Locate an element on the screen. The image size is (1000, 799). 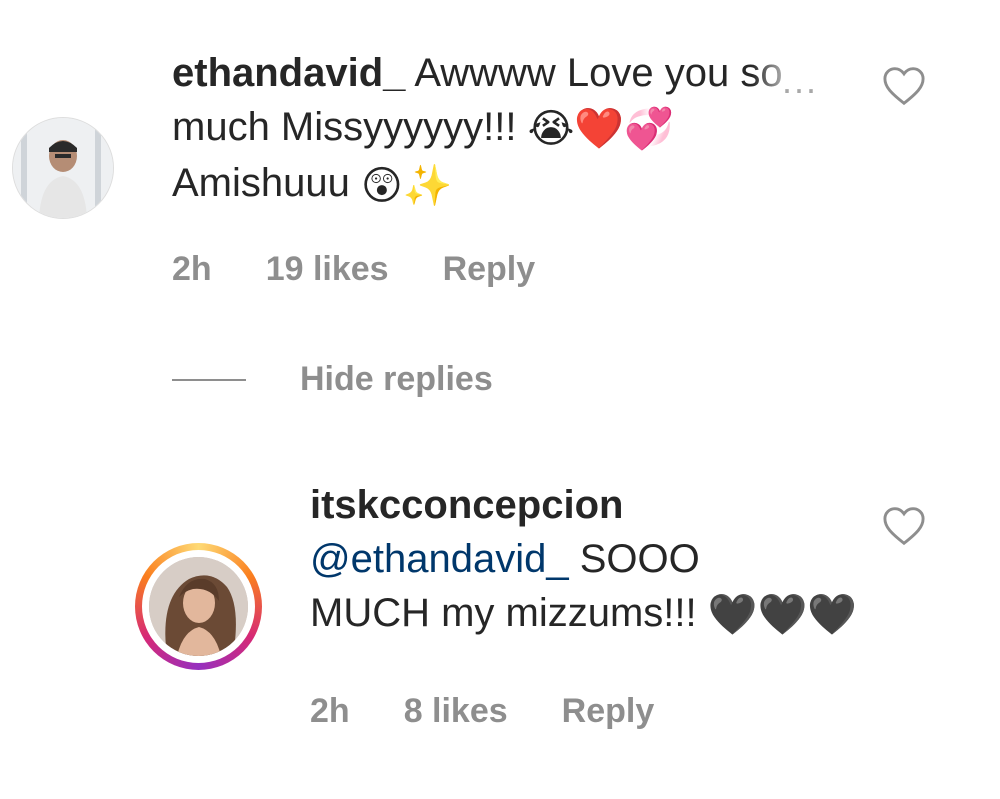
reply-body-line-2: MUCH my mizzums!!! is located at coordinates (503, 613).